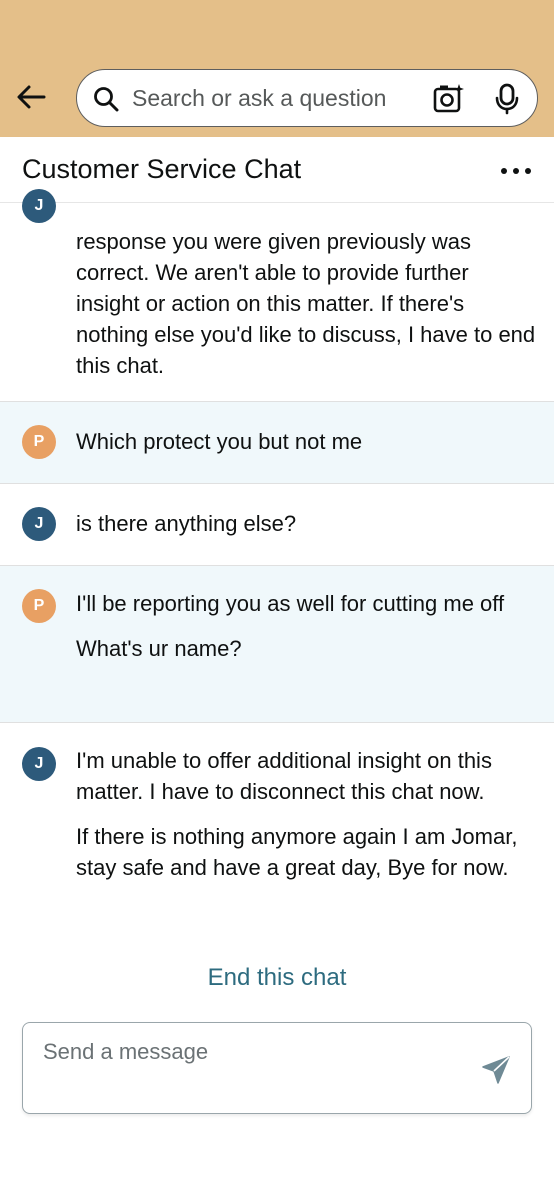 The width and height of the screenshot is (554, 1200). I want to click on more-options-icon, so click(516, 171).